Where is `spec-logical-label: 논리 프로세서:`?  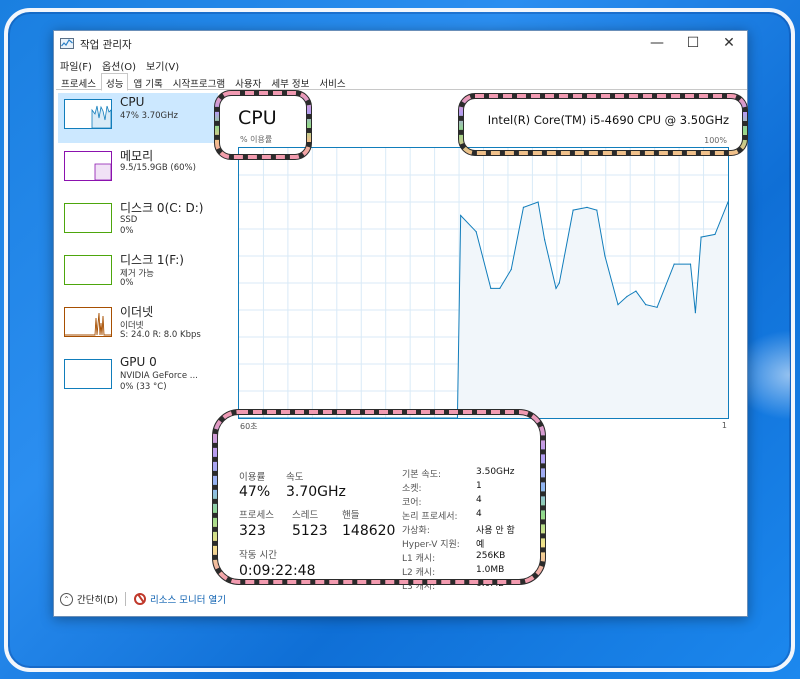
spec-logical-label: 논리 프로세서: is located at coordinates (430, 517).